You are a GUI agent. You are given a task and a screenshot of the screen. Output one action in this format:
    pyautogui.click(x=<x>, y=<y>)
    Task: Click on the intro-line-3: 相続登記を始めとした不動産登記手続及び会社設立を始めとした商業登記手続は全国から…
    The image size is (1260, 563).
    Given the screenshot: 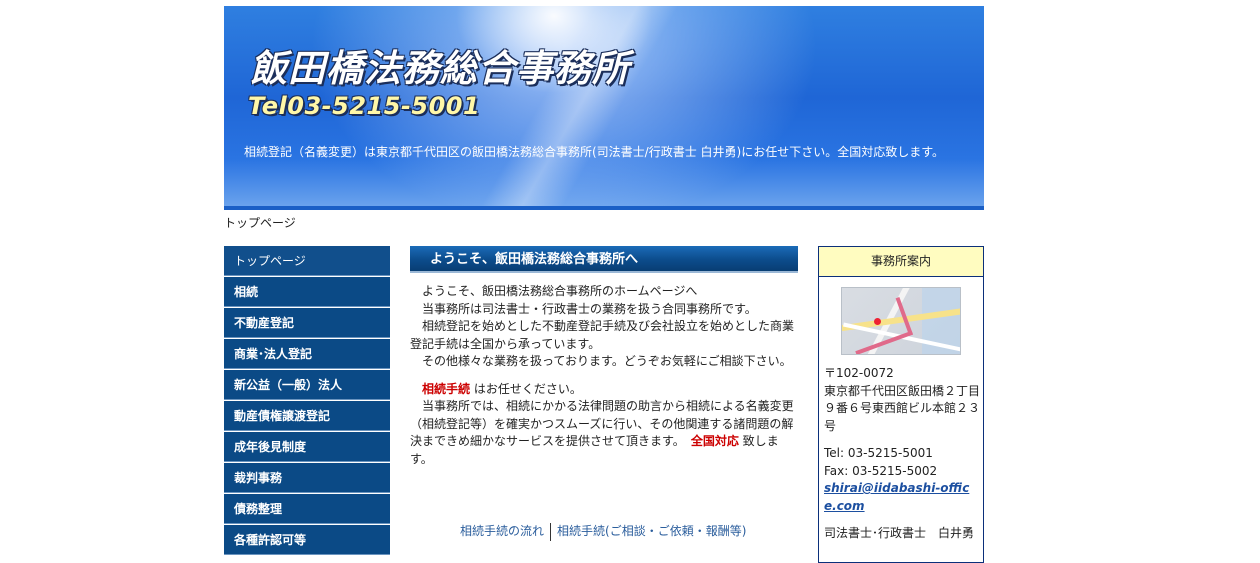 What is the action you would take?
    pyautogui.click(x=602, y=335)
    